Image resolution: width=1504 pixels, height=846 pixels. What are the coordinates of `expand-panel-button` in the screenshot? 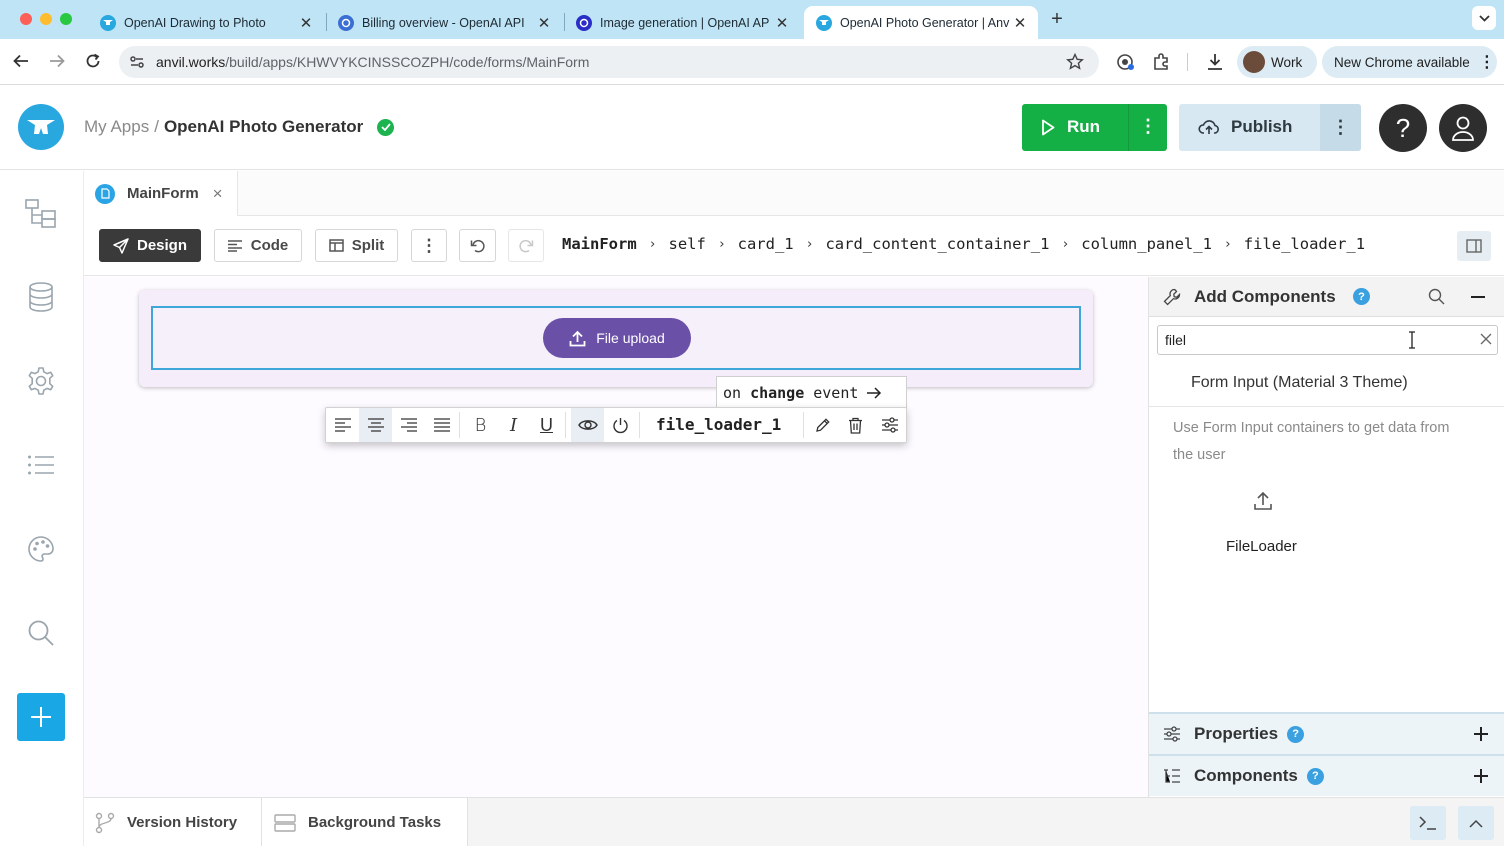 It's located at (1476, 823).